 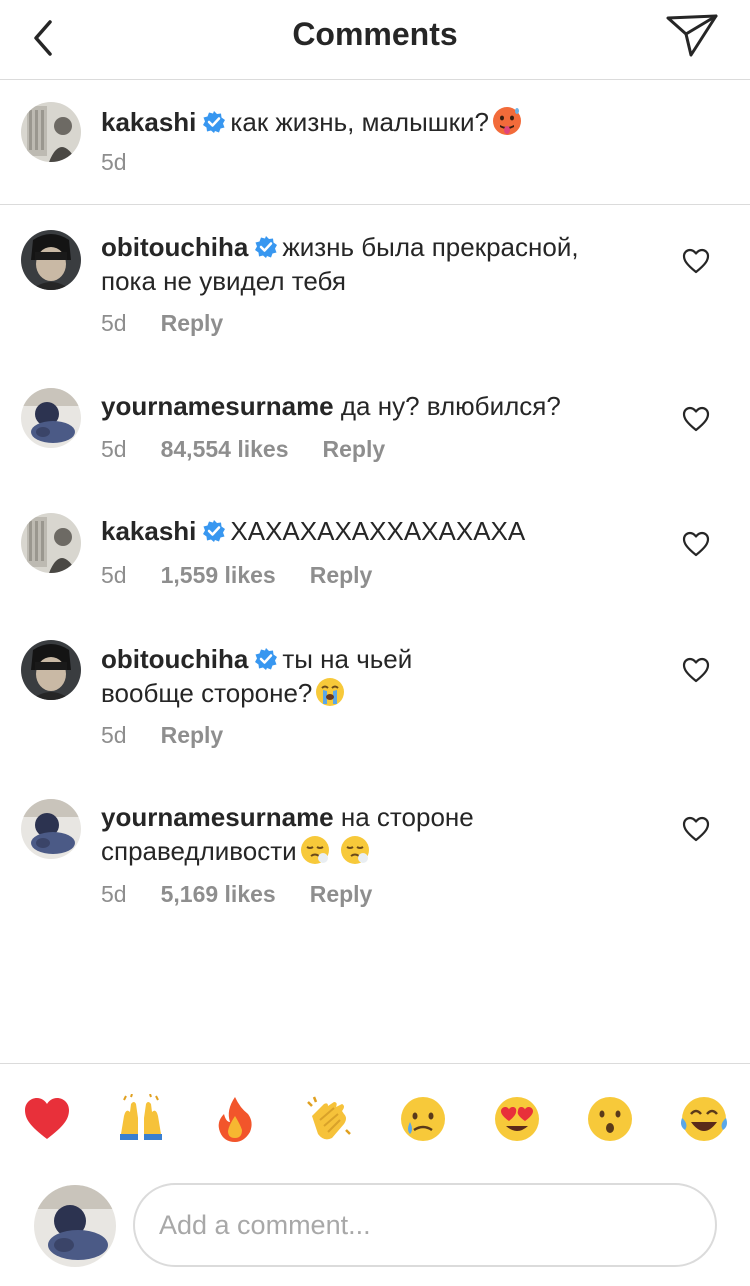 What do you see at coordinates (375, 34) in the screenshot?
I see `page-title: Comments` at bounding box center [375, 34].